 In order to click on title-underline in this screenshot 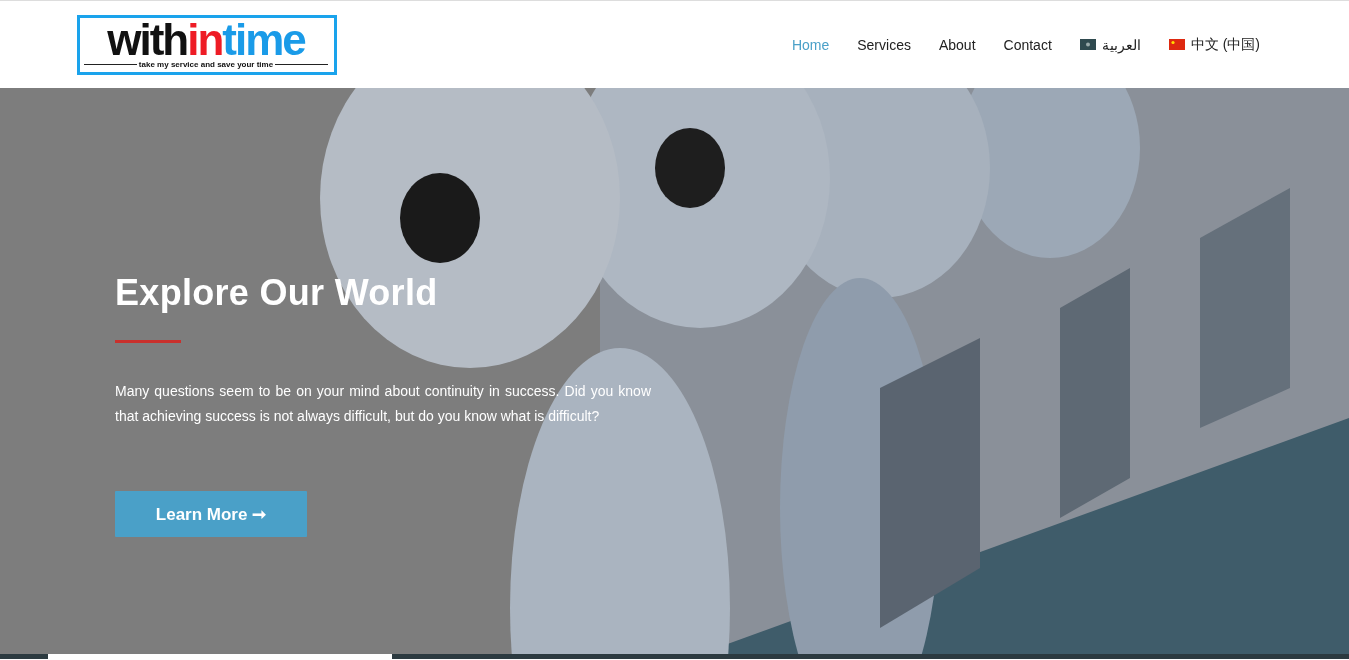, I will do `click(148, 341)`.